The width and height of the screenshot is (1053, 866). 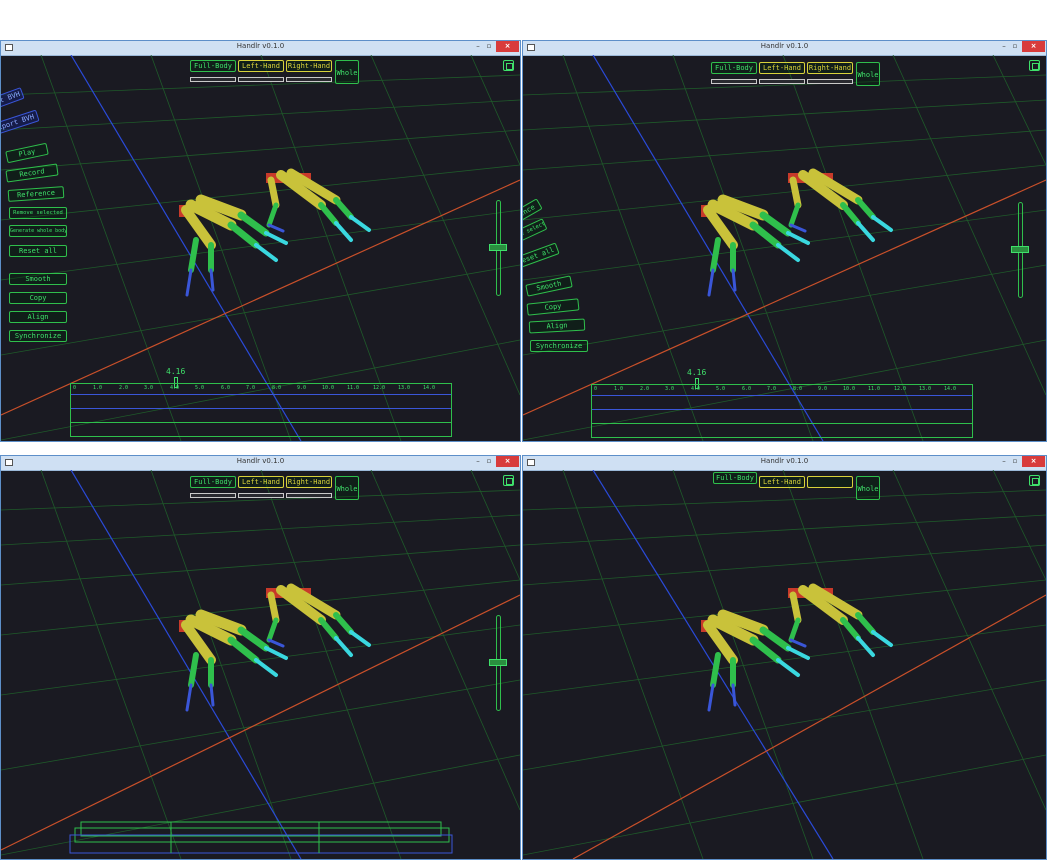 I want to click on tick-label: 14.0, so click(x=950, y=389).